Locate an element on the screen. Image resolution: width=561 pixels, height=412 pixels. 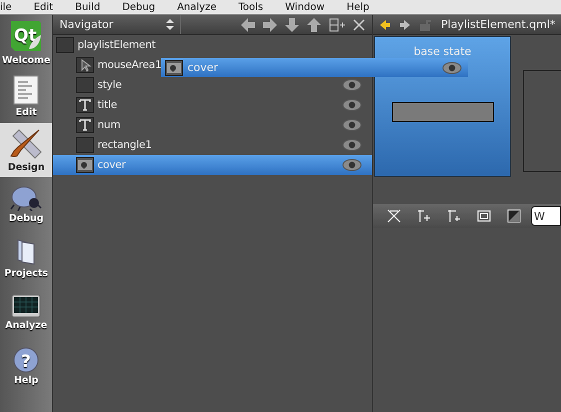
close-icon is located at coordinates (359, 25).